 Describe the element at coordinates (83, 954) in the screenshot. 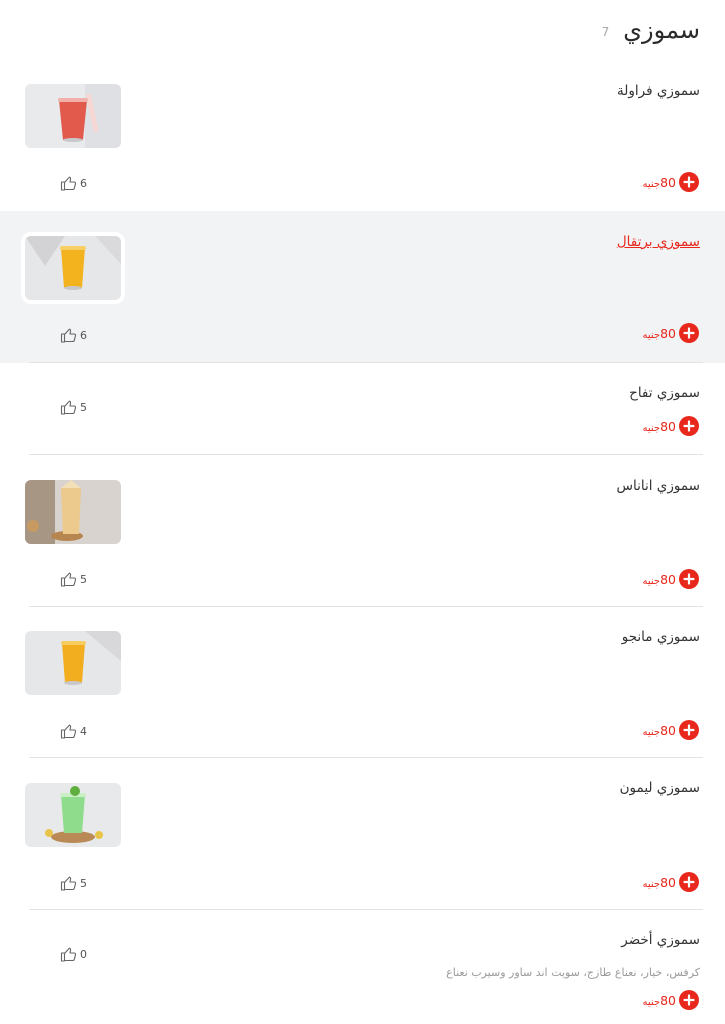

I see `like-count: 0` at that location.